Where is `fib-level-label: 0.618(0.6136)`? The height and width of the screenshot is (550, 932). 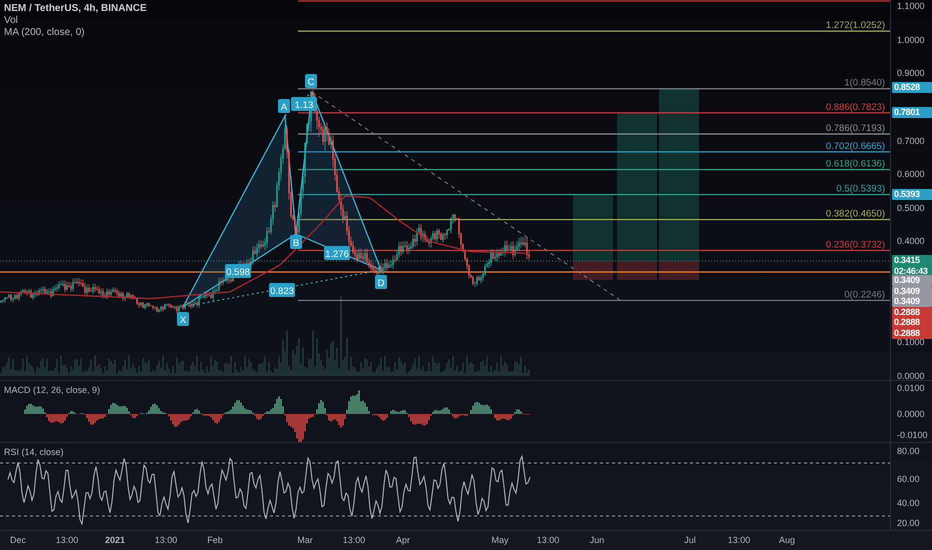
fib-level-label: 0.618(0.6136) is located at coordinates (855, 164).